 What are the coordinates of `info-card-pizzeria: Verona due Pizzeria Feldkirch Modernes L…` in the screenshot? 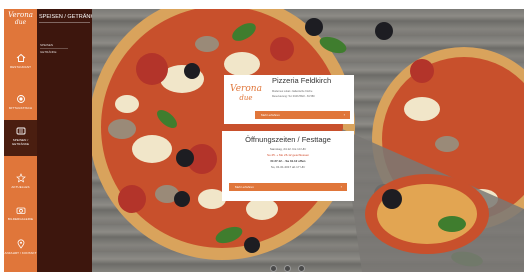 It's located at (289, 99).